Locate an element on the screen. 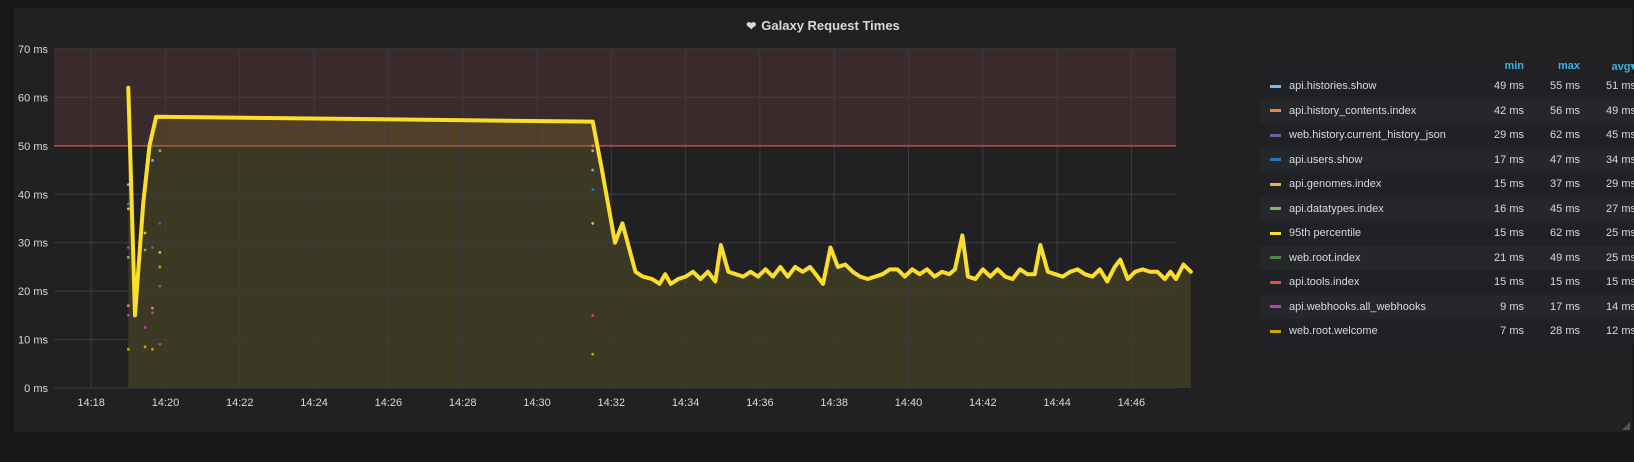  legend-series-name: api.datatypes.index is located at coordinates (1378, 209).